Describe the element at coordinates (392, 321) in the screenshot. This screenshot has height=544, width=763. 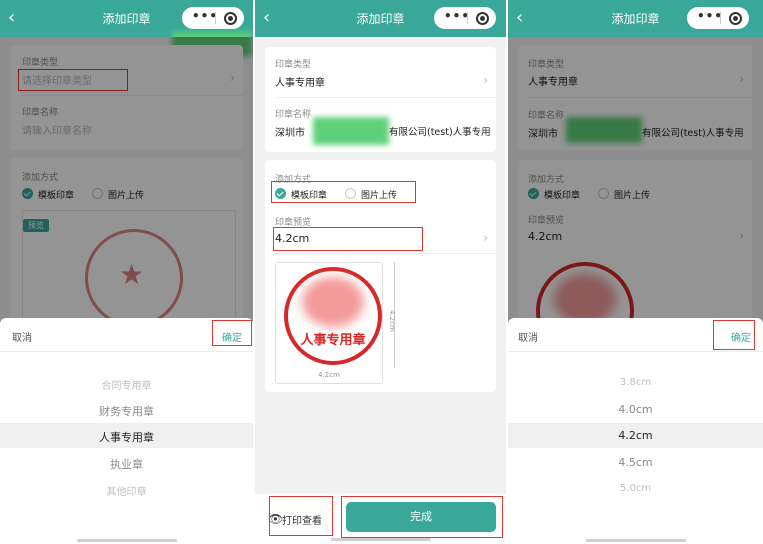
I see `dimension-height: 4.2cm` at that location.